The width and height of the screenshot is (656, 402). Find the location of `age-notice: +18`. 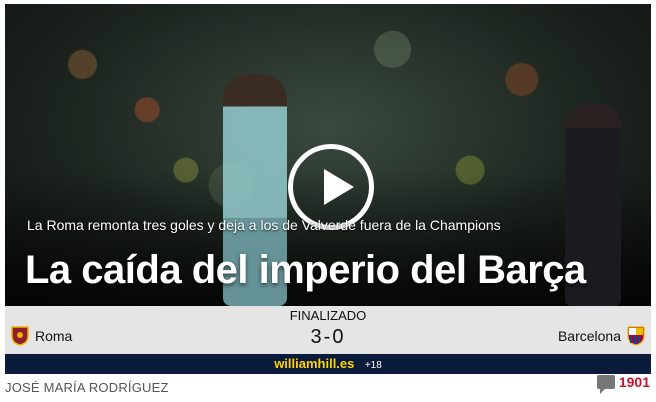

age-notice: +18 is located at coordinates (373, 365).